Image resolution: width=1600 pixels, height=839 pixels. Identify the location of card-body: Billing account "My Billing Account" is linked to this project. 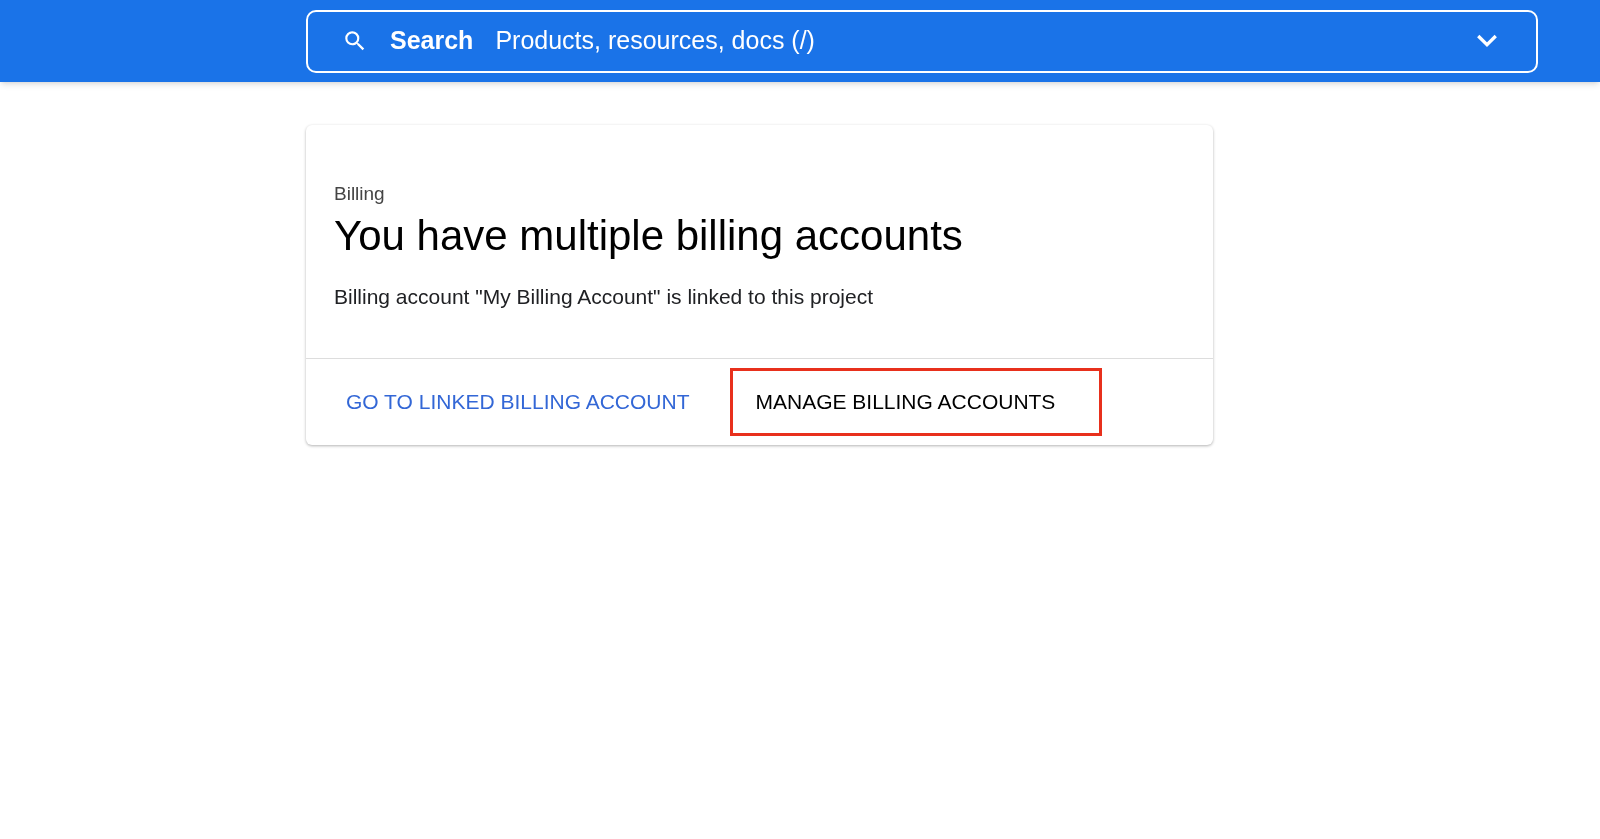
(604, 296).